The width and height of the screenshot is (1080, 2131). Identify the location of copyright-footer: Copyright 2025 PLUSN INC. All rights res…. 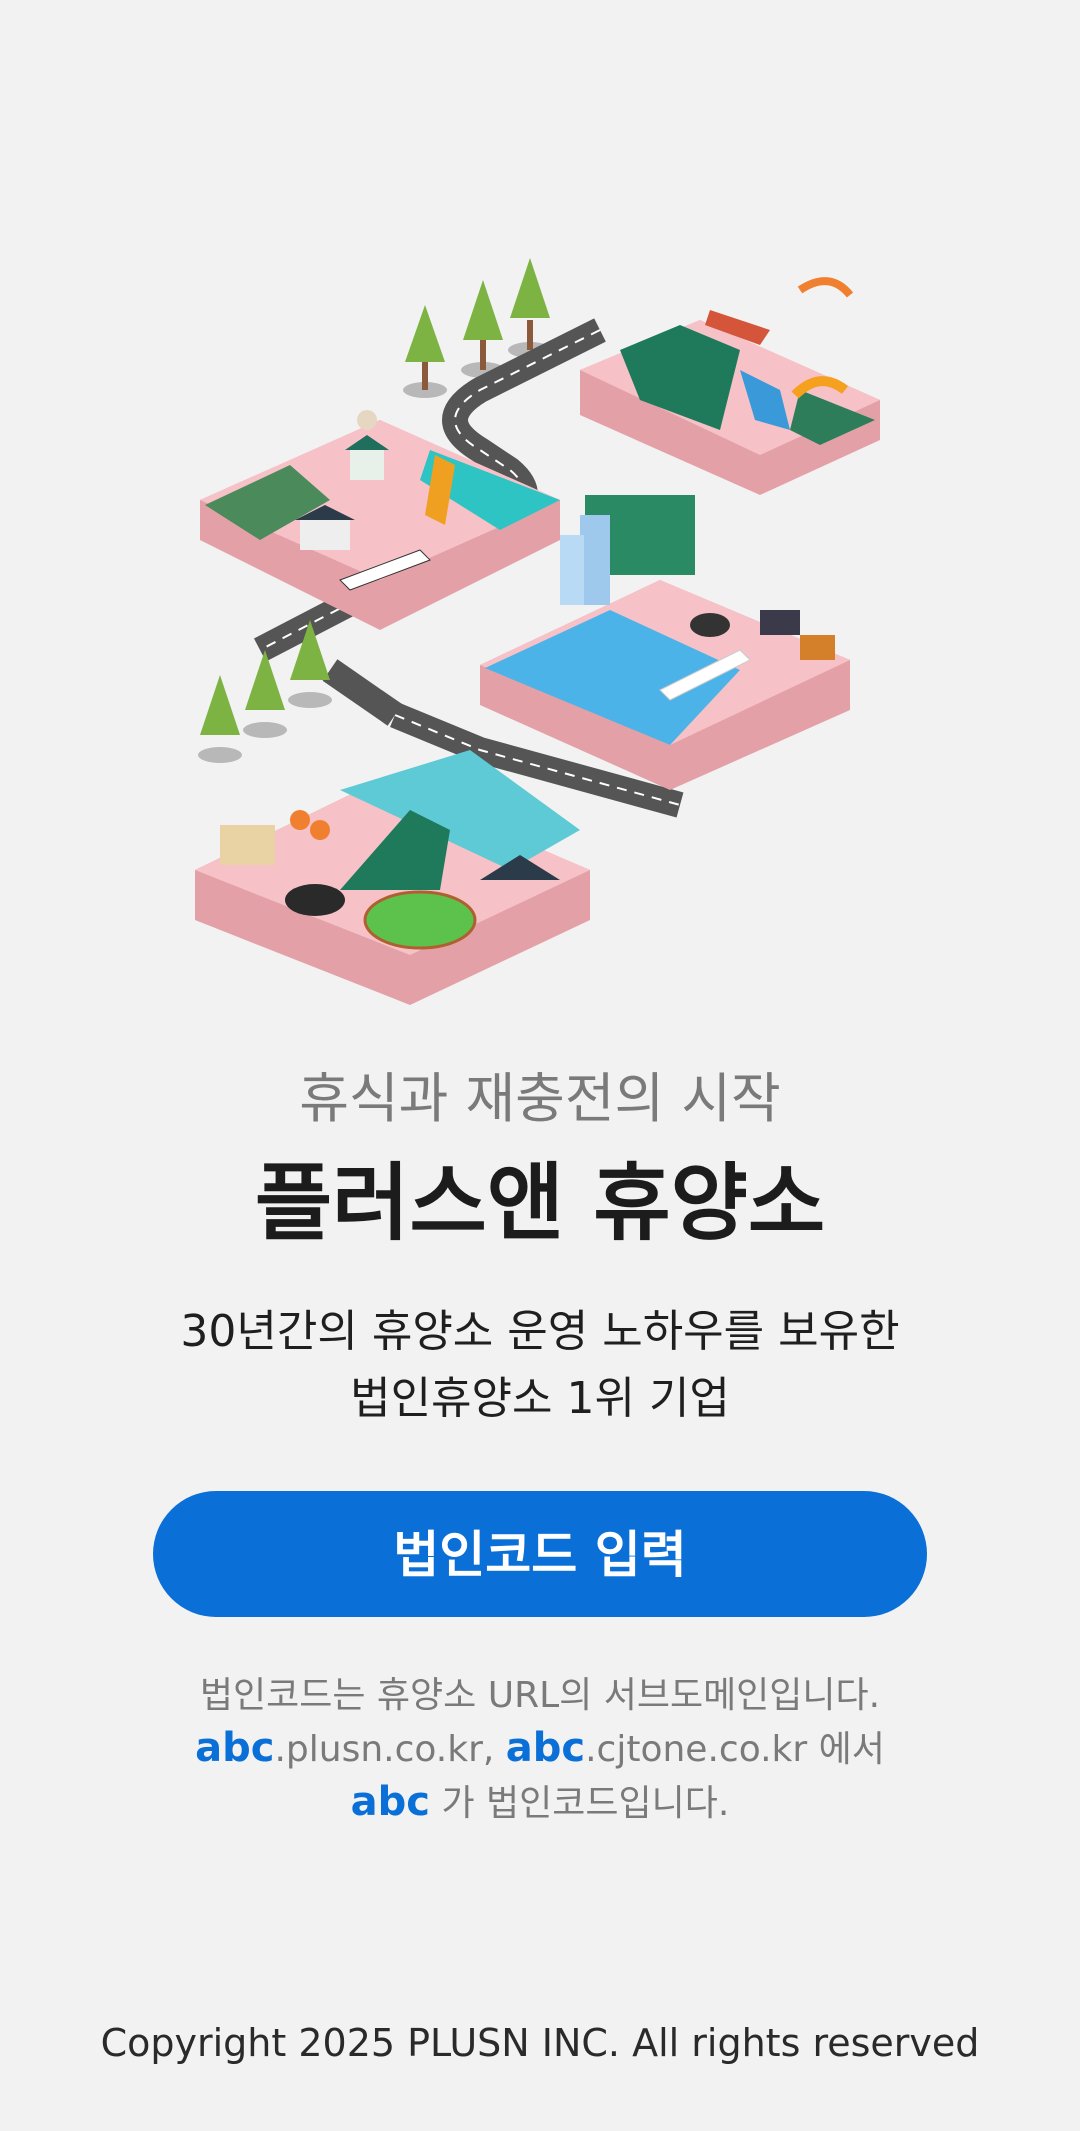
(540, 2043).